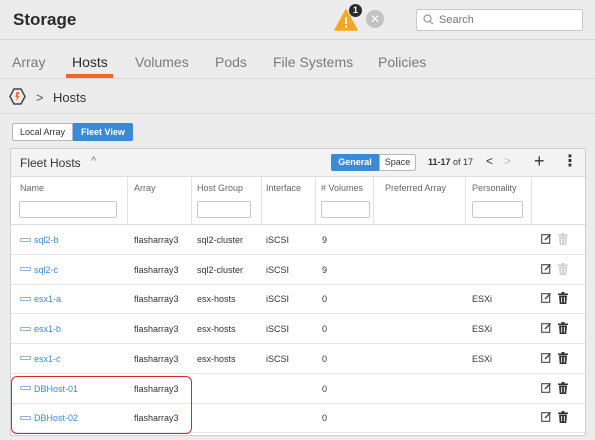 This screenshot has width=595, height=440. Describe the element at coordinates (297, 20) in the screenshot. I see `app-header: Storage 1 ✕` at that location.